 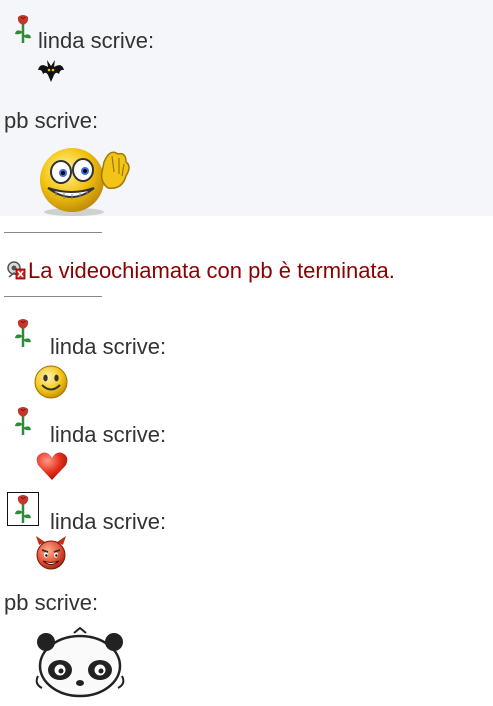 I want to click on system-message-text: La videochiamata con pb è terminata., so click(x=211, y=270).